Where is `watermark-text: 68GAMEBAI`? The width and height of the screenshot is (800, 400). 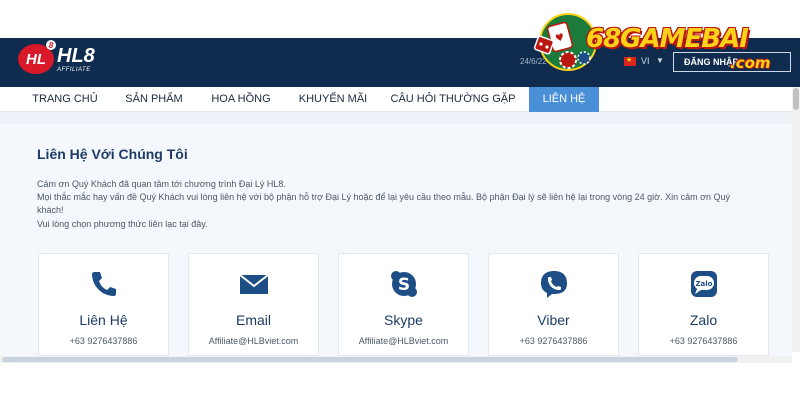 watermark-text: 68GAMEBAI is located at coordinates (667, 39).